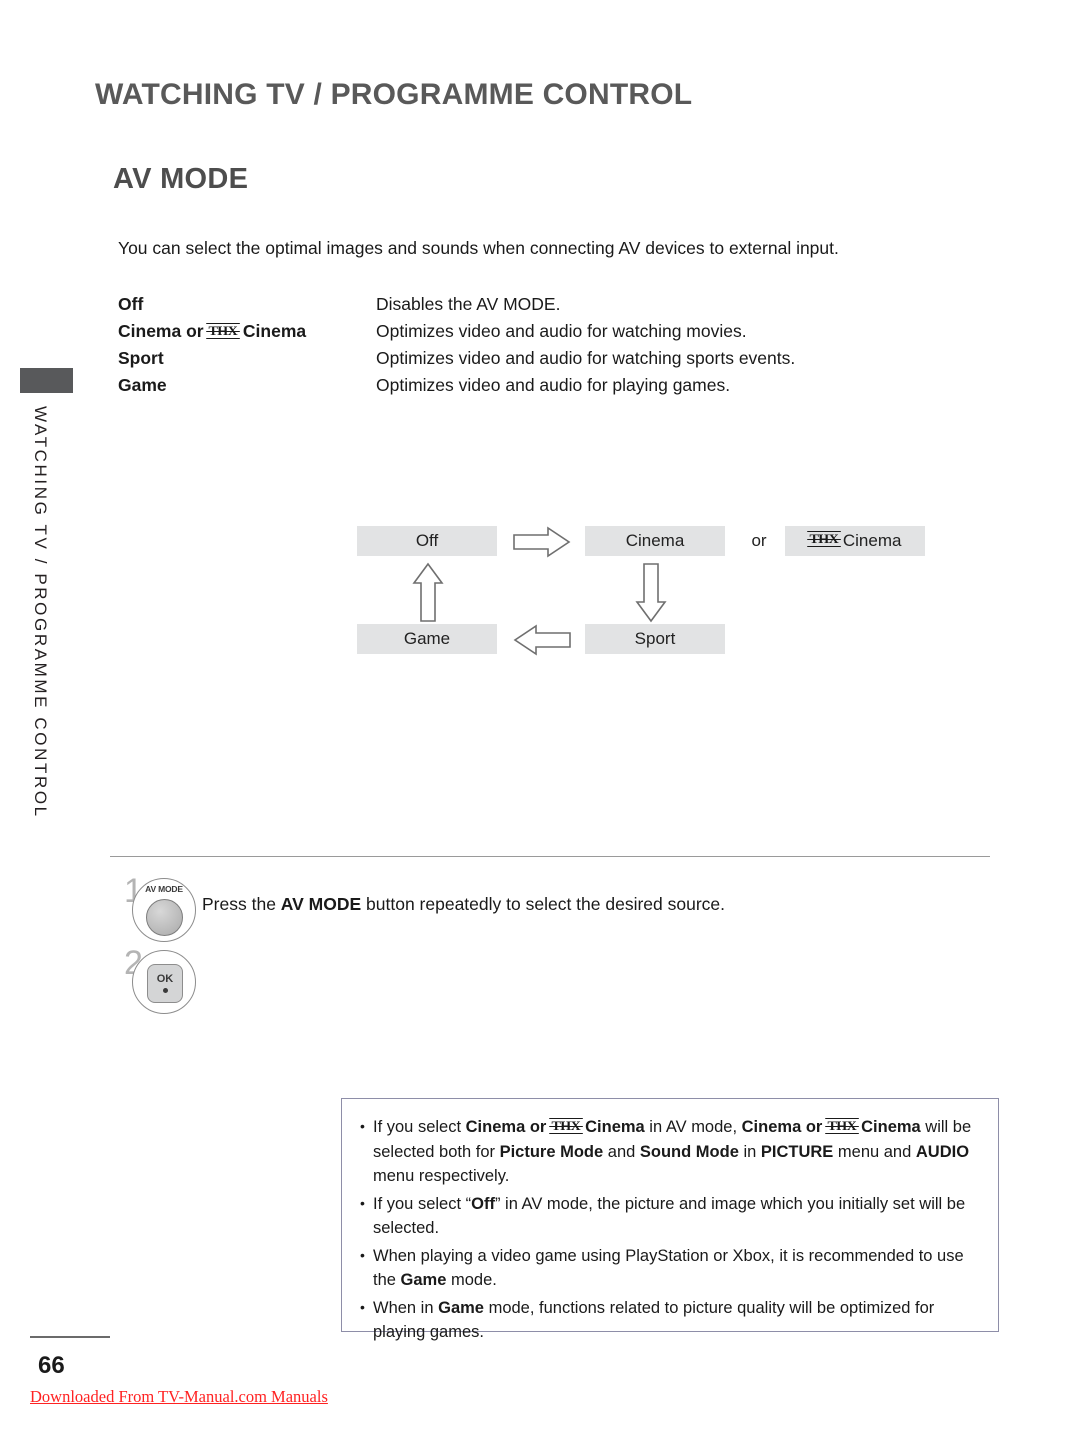  I want to click on flow-box-thx-cinema: THX Cinema, so click(855, 541).